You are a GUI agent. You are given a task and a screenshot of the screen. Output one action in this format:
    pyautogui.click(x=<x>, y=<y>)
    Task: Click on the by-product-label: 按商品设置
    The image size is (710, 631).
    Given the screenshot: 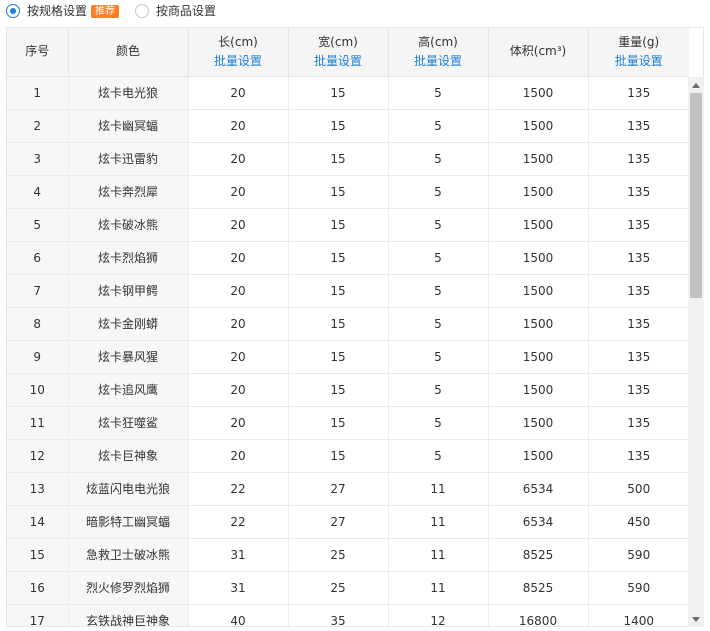 What is the action you would take?
    pyautogui.click(x=186, y=11)
    